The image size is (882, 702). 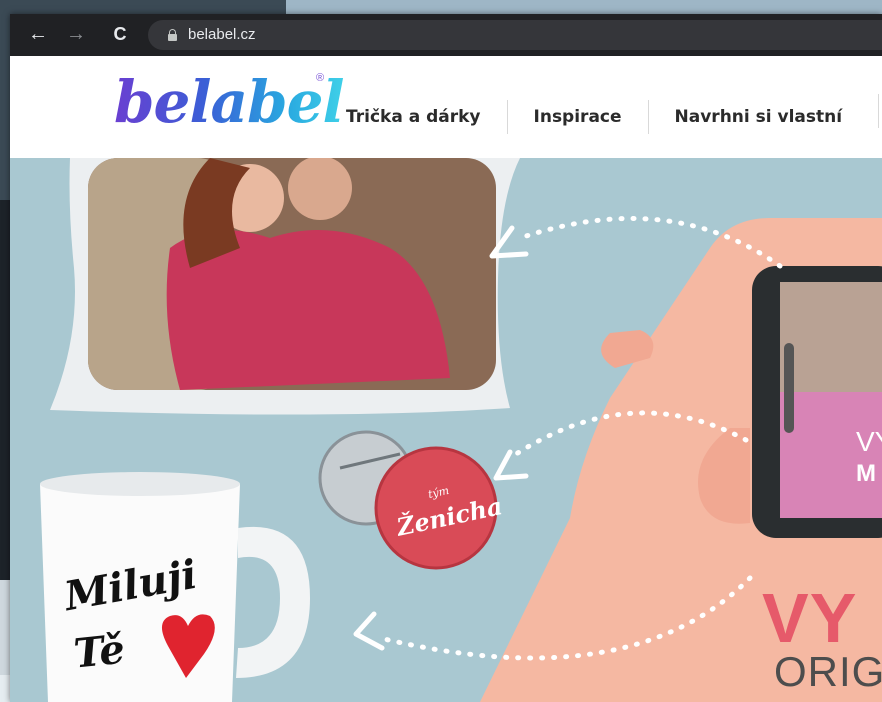 What do you see at coordinates (810, 618) in the screenshot?
I see `hero-headline: VY` at bounding box center [810, 618].